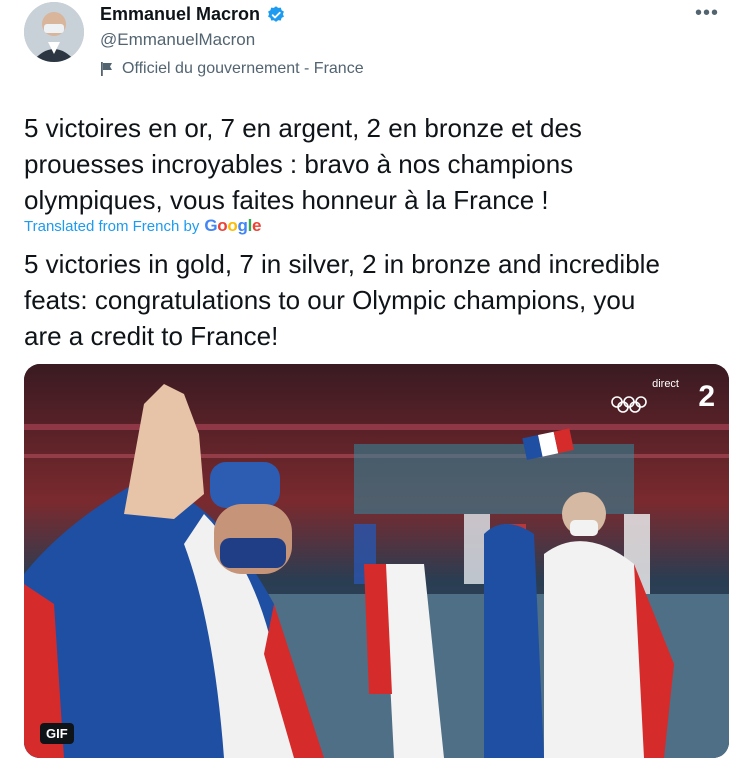 The height and width of the screenshot is (758, 733). What do you see at coordinates (706, 396) in the screenshot?
I see `tv-channel-number: 2` at bounding box center [706, 396].